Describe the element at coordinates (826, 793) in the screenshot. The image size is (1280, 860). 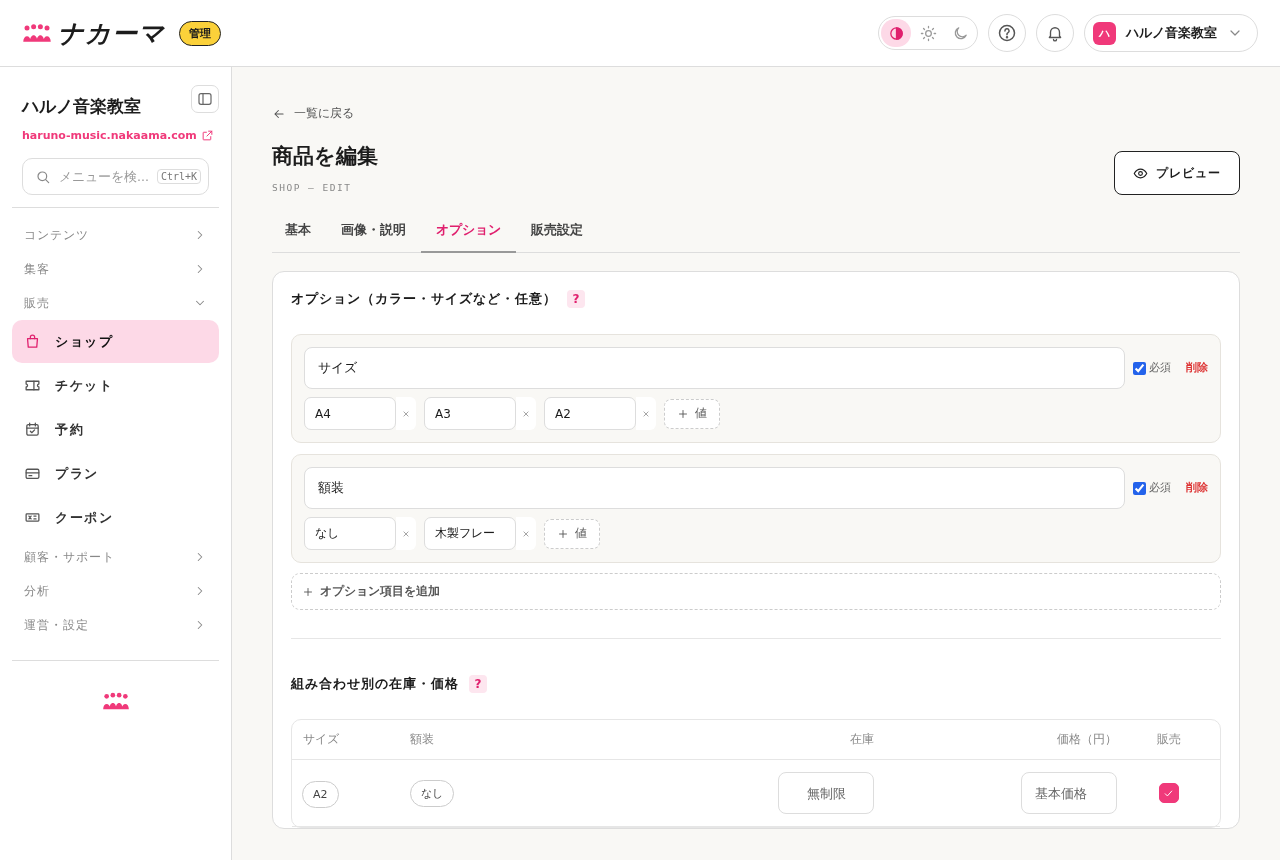
I see `stock-field: 無制限` at that location.